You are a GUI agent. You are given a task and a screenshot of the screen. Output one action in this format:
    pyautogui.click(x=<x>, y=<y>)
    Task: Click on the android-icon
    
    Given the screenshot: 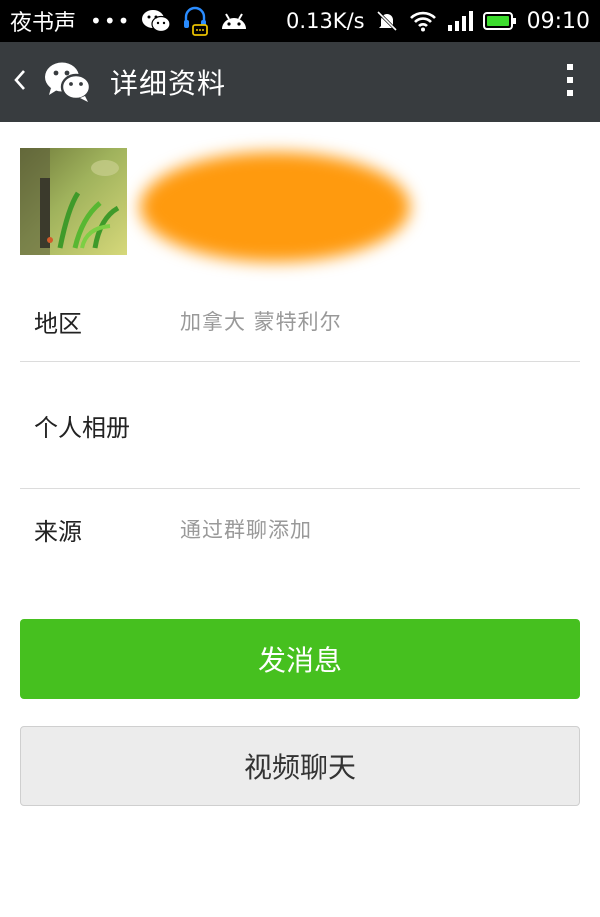 What is the action you would take?
    pyautogui.click(x=234, y=21)
    